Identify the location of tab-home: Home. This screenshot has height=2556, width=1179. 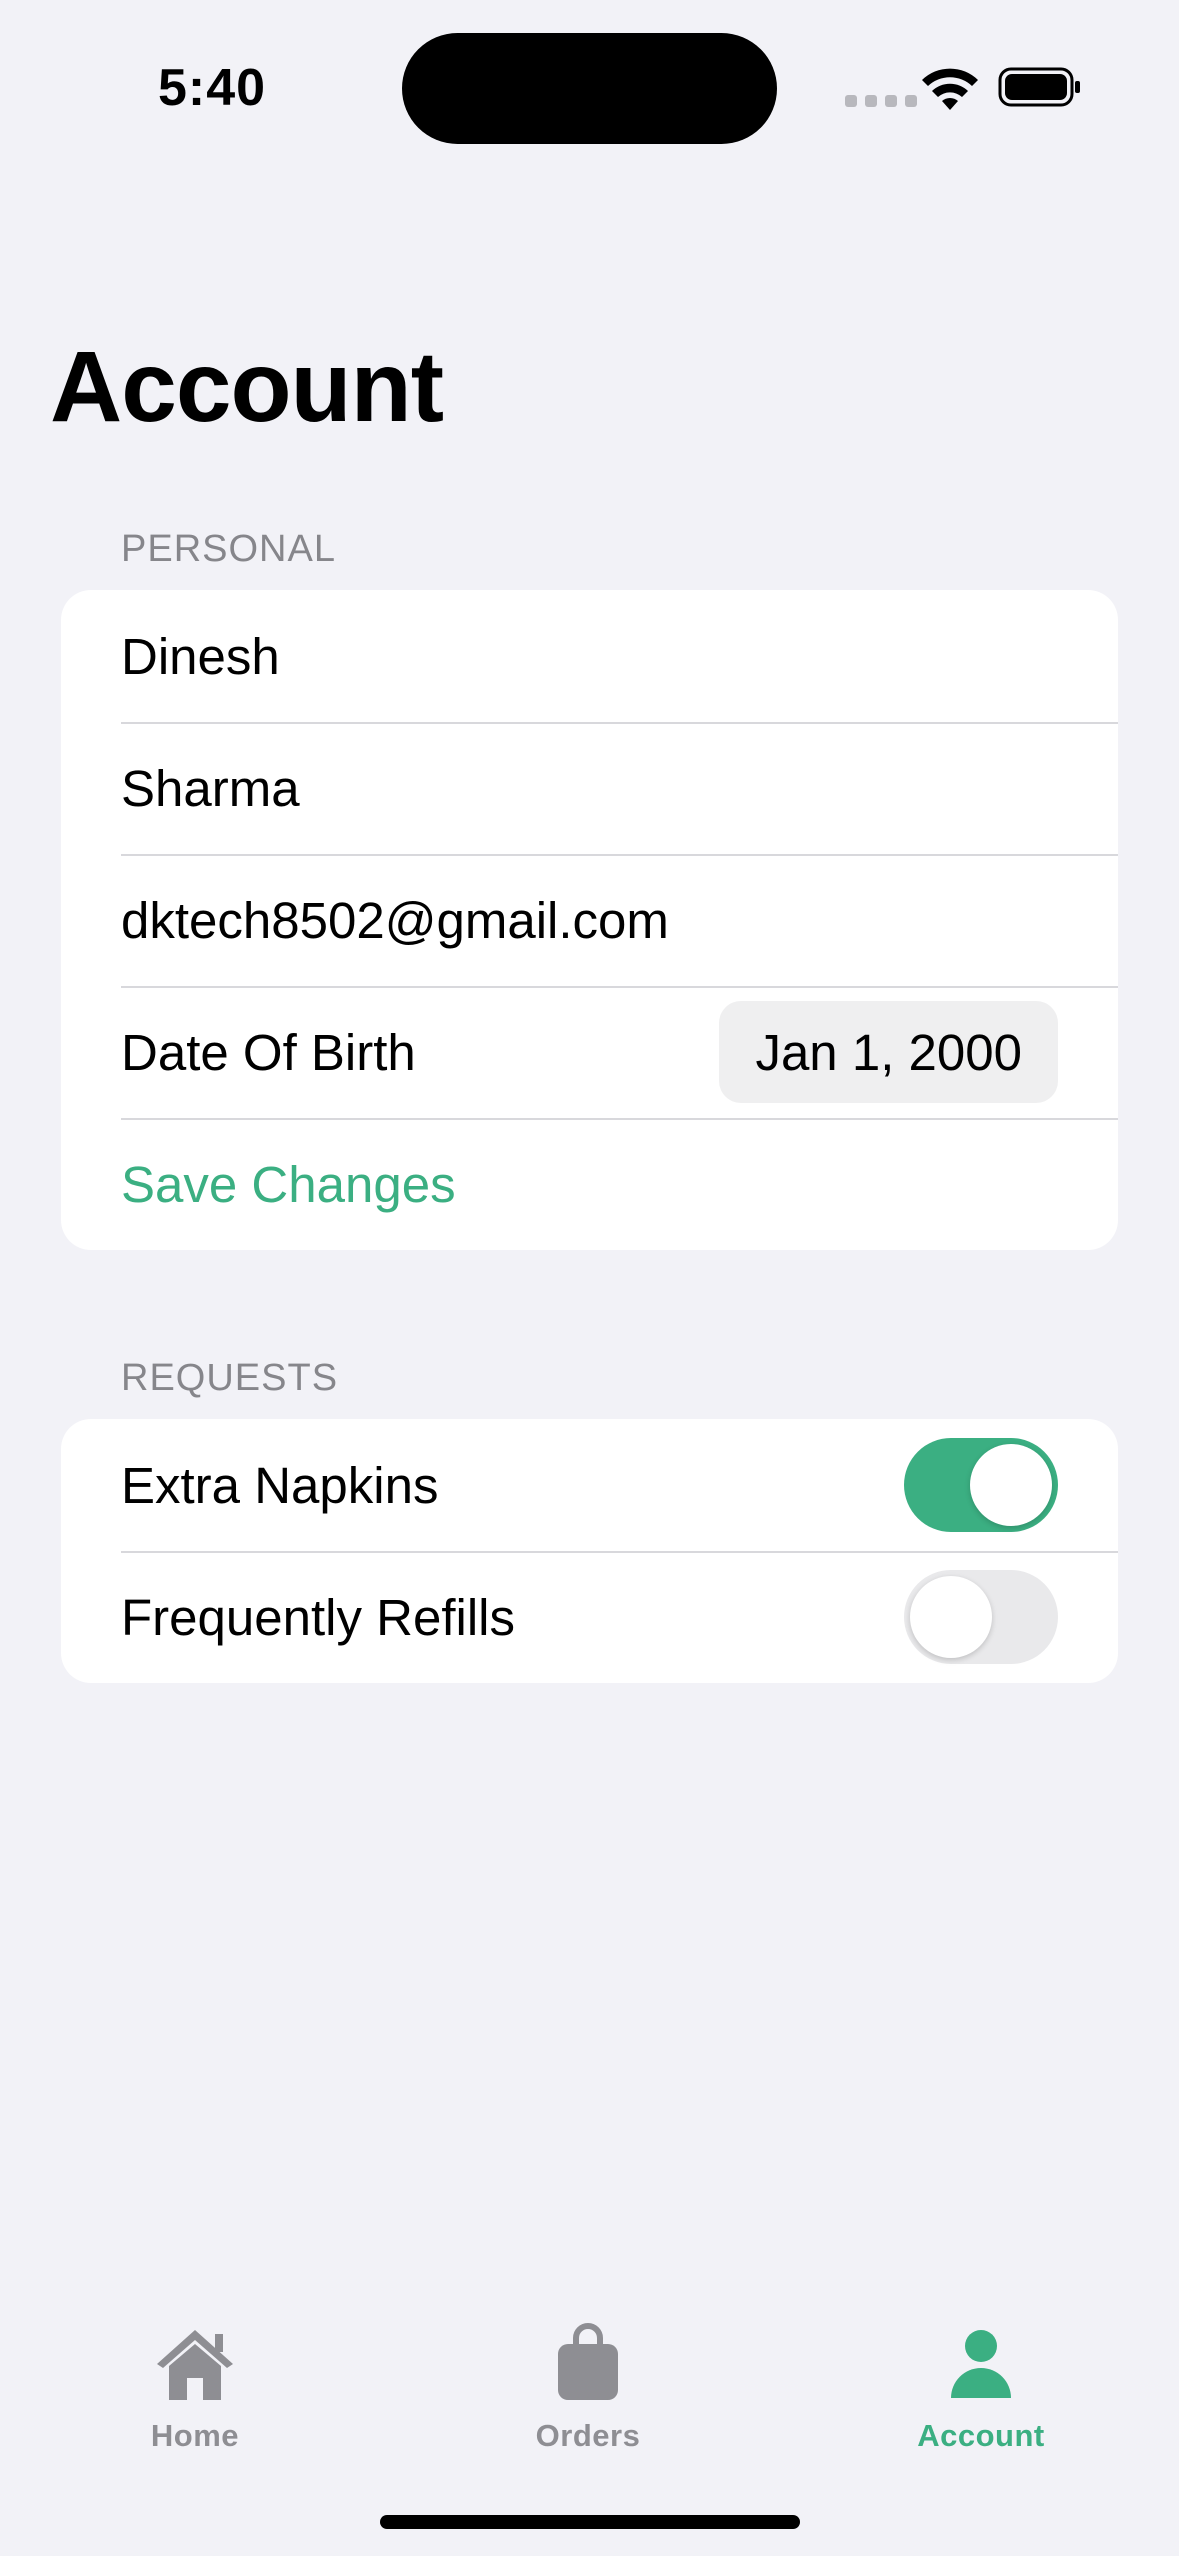
(195, 2388).